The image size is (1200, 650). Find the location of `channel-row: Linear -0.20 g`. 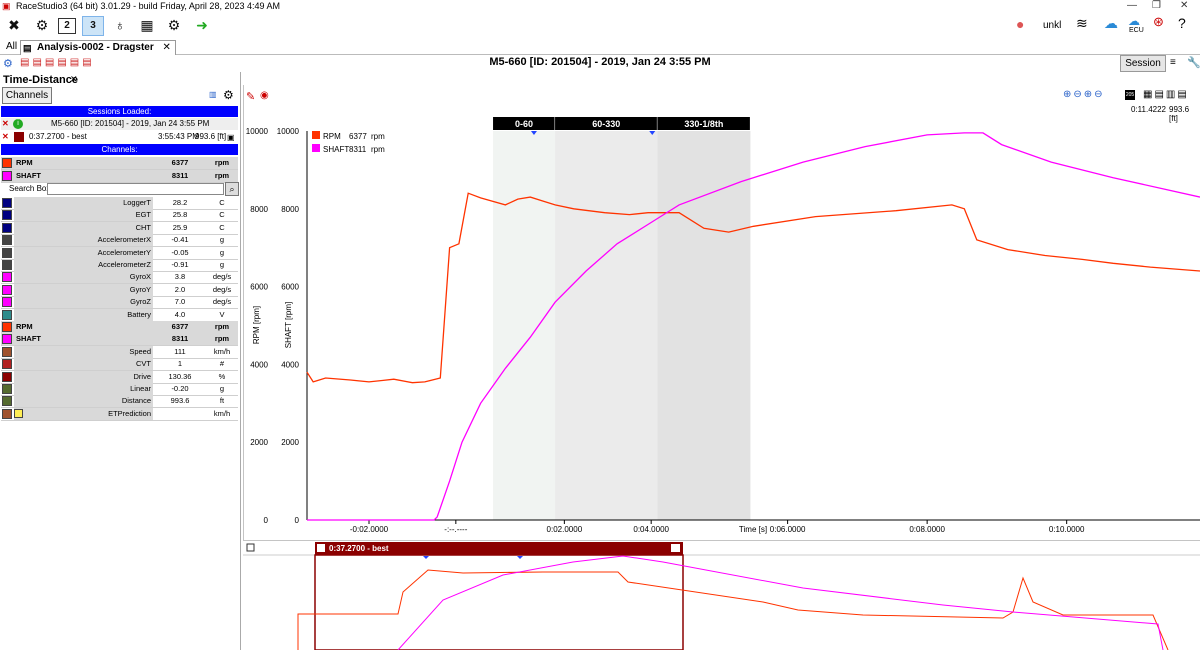

channel-row: Linear -0.20 g is located at coordinates (119, 389).